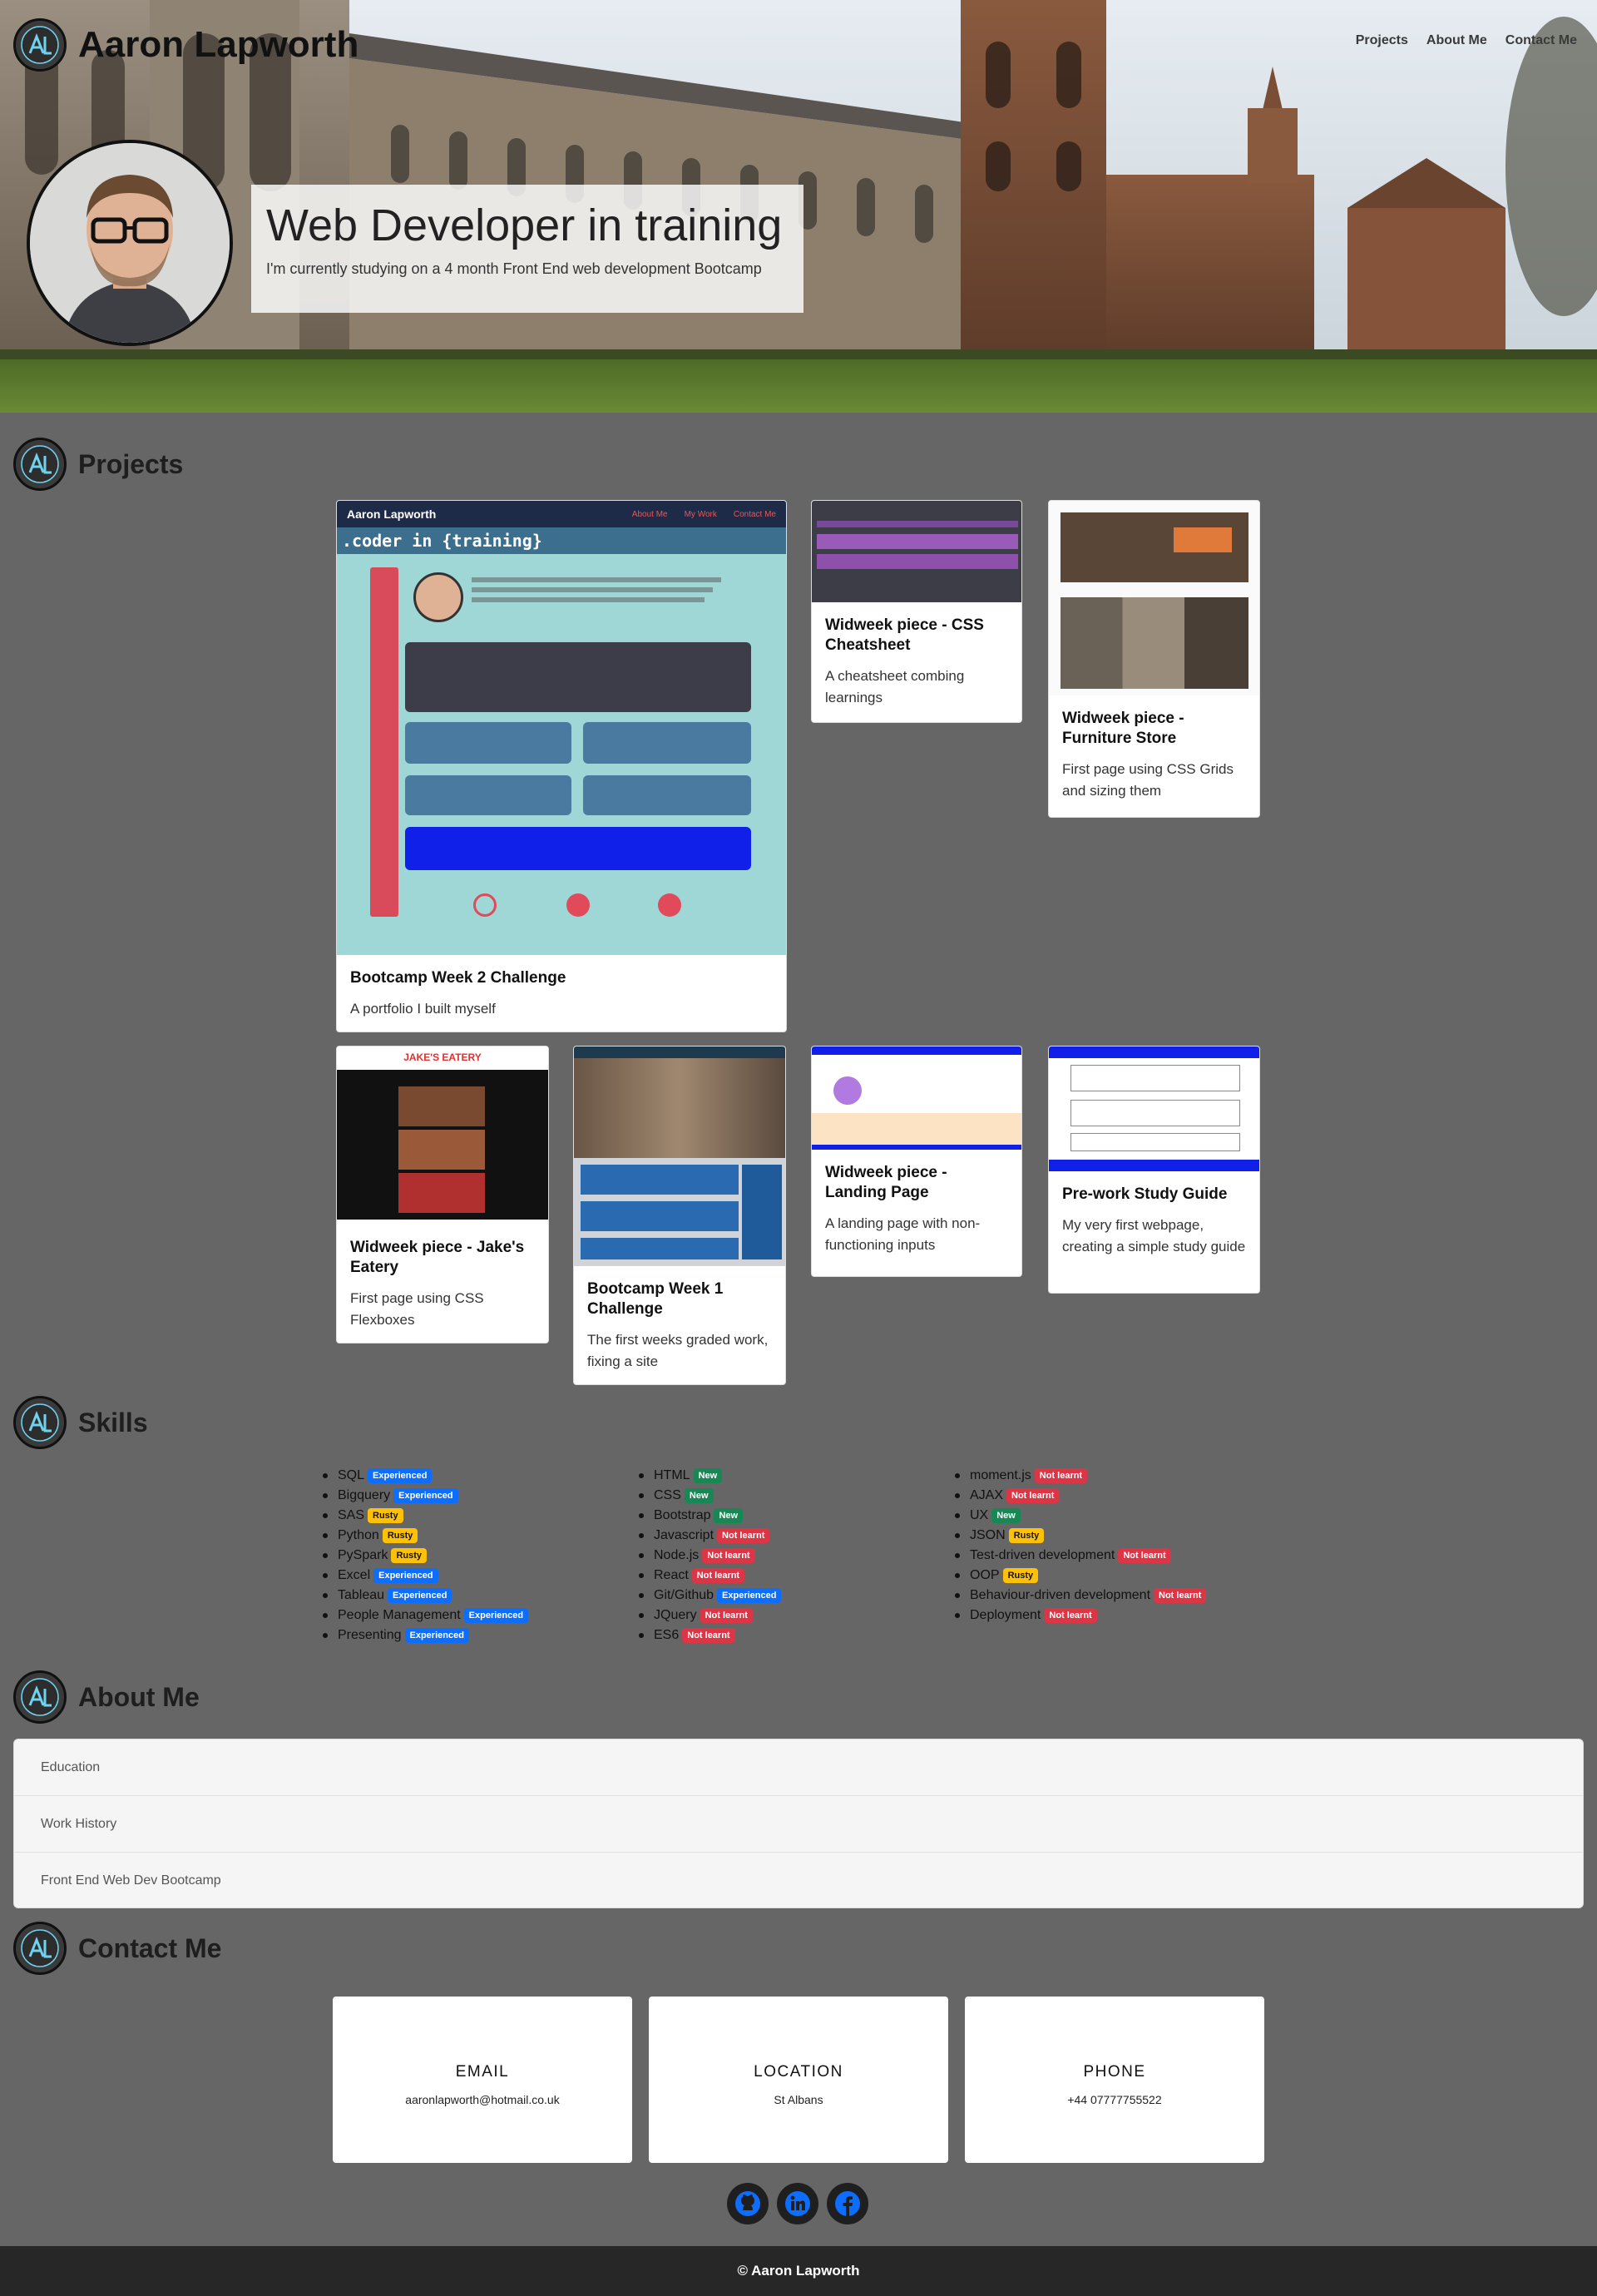 This screenshot has width=1597, height=2296. What do you see at coordinates (117, 1948) in the screenshot?
I see `contact-heading: Contact Me` at bounding box center [117, 1948].